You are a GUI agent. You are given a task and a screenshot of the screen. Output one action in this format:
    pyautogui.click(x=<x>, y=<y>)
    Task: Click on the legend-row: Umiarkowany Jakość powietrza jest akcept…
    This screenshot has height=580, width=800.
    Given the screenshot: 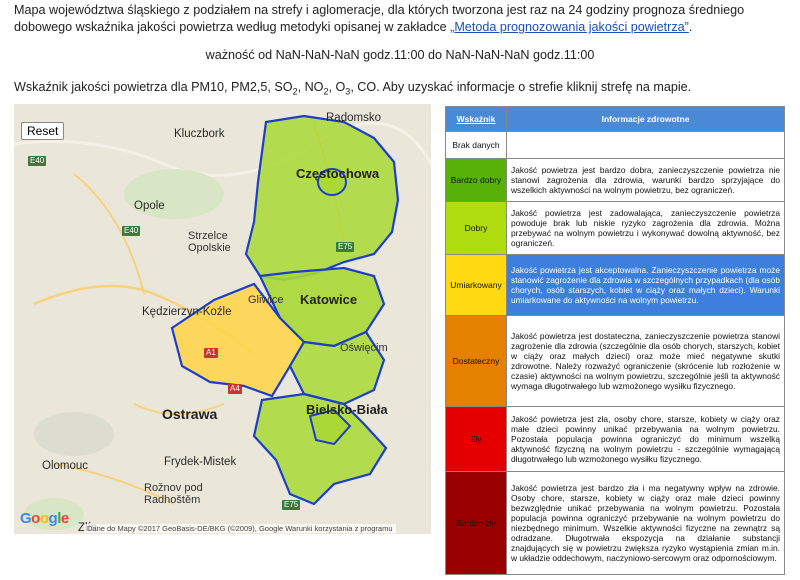 What is the action you would take?
    pyautogui.click(x=615, y=285)
    